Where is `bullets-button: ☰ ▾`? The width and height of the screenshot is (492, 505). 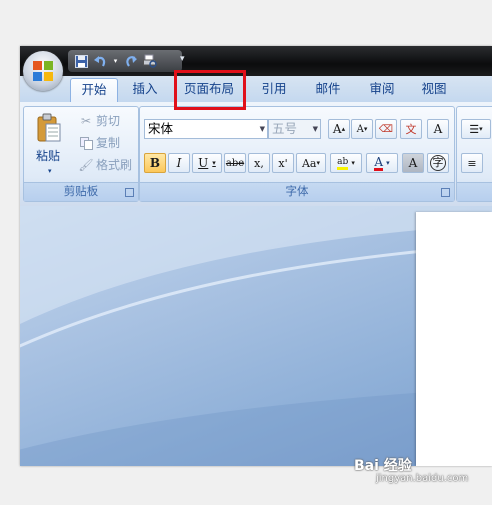
bullets-button: ☰ ▾ is located at coordinates (476, 129).